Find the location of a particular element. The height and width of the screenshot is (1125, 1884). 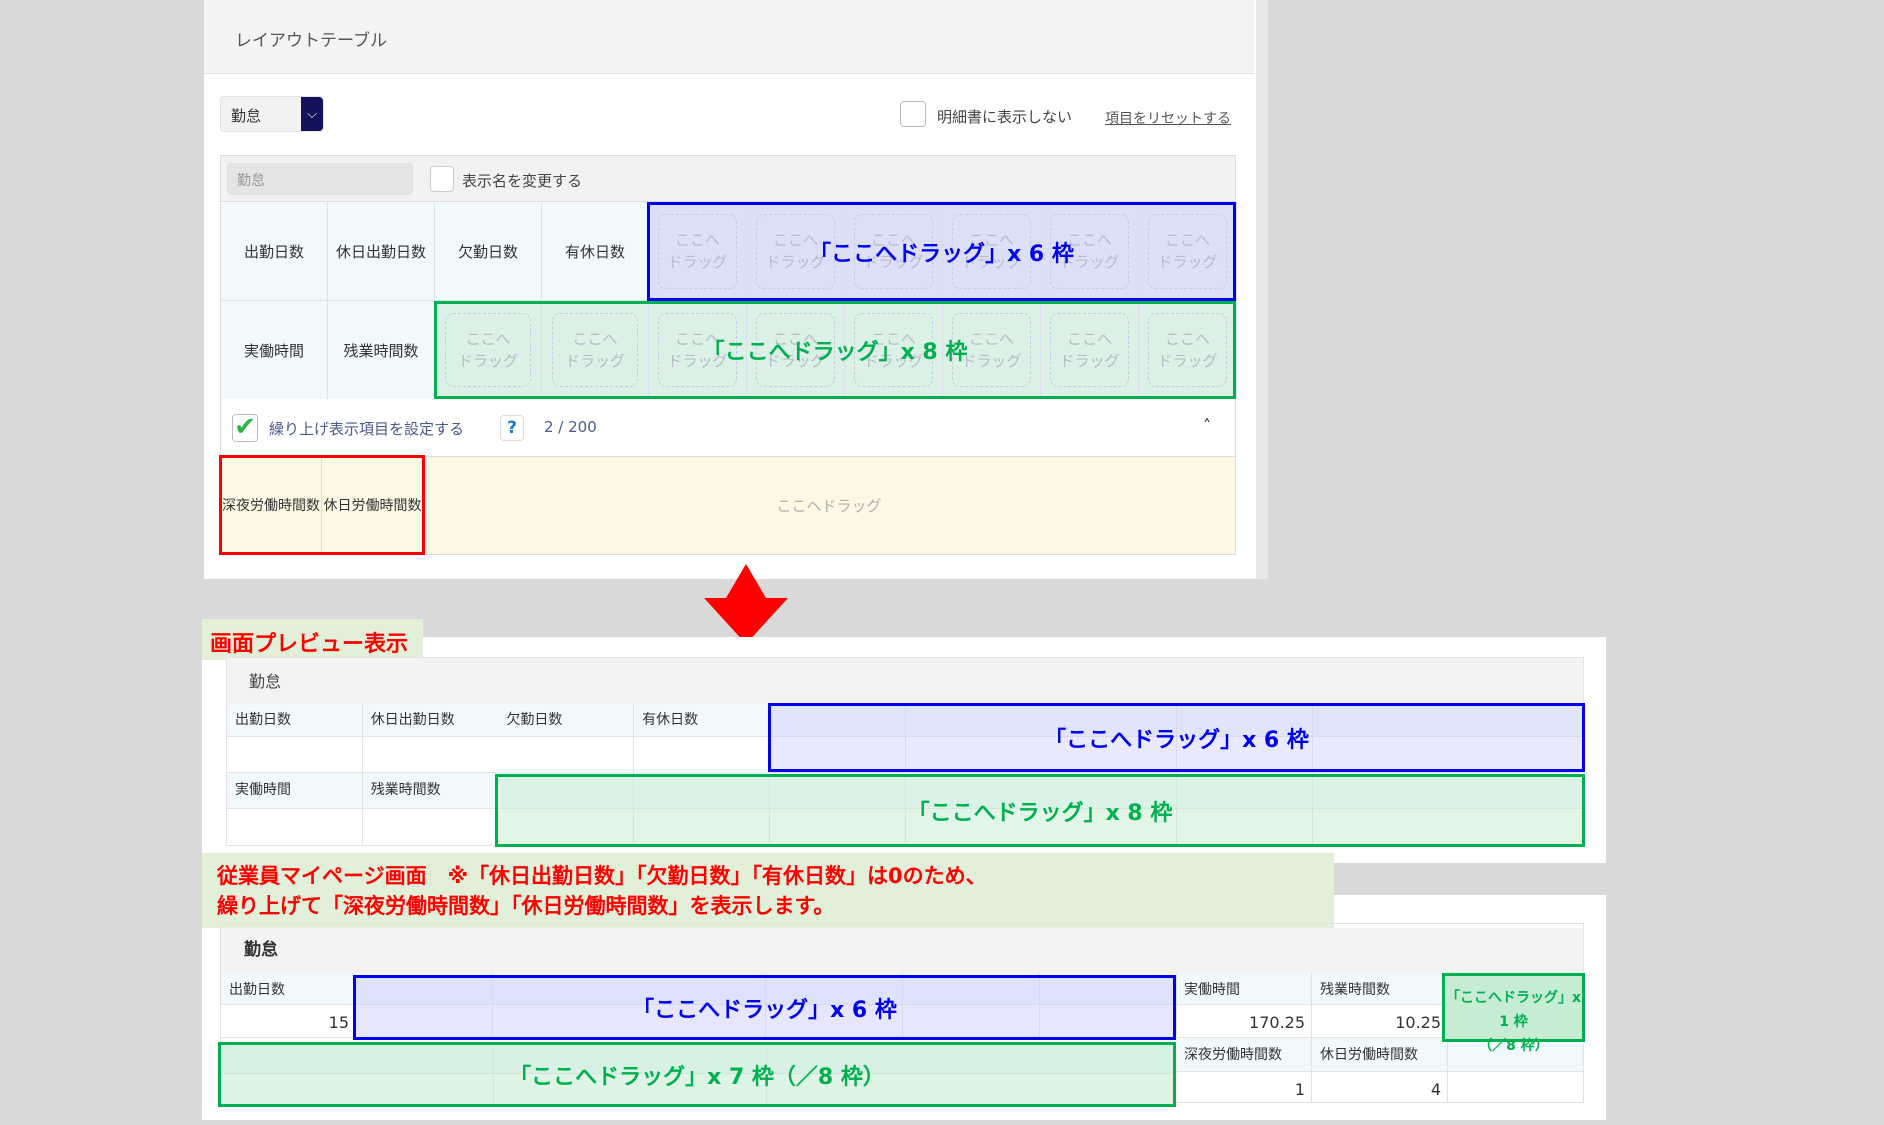

rename-label: 表示名を変更する is located at coordinates (522, 181).